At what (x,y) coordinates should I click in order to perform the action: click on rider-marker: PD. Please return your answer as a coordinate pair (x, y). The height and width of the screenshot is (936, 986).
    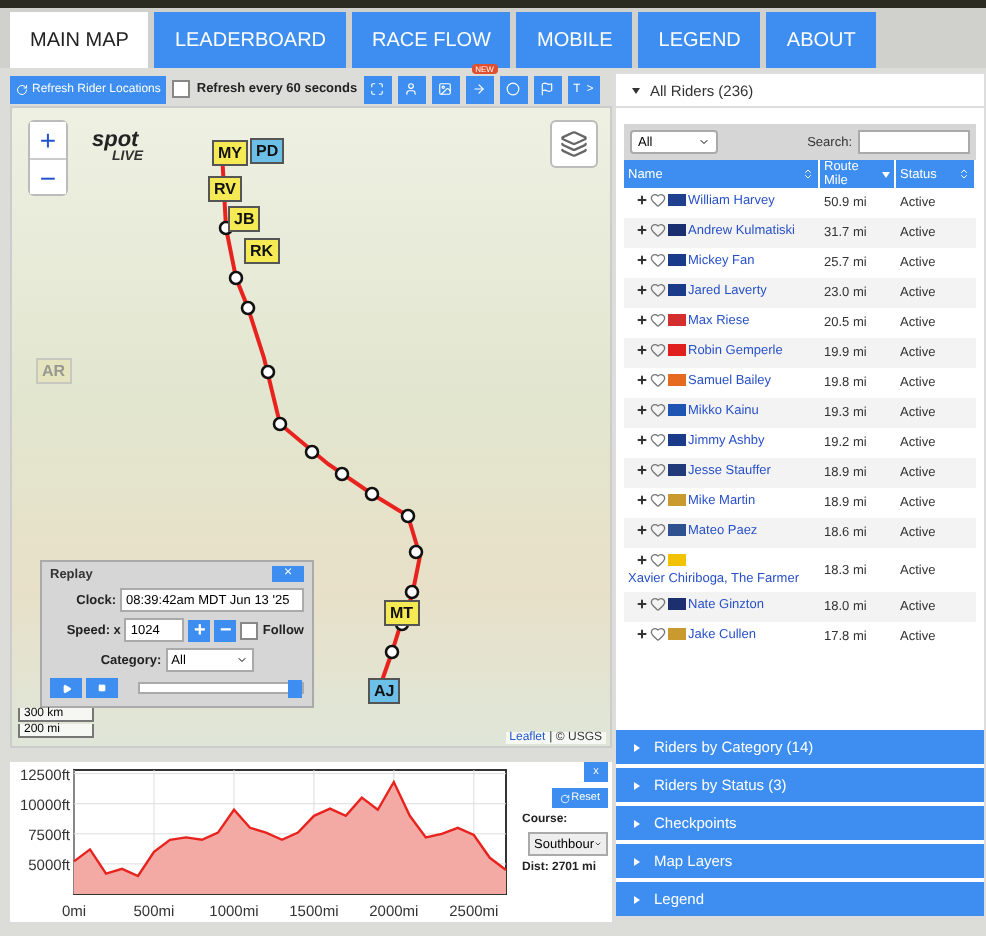
    Looking at the image, I should click on (267, 151).